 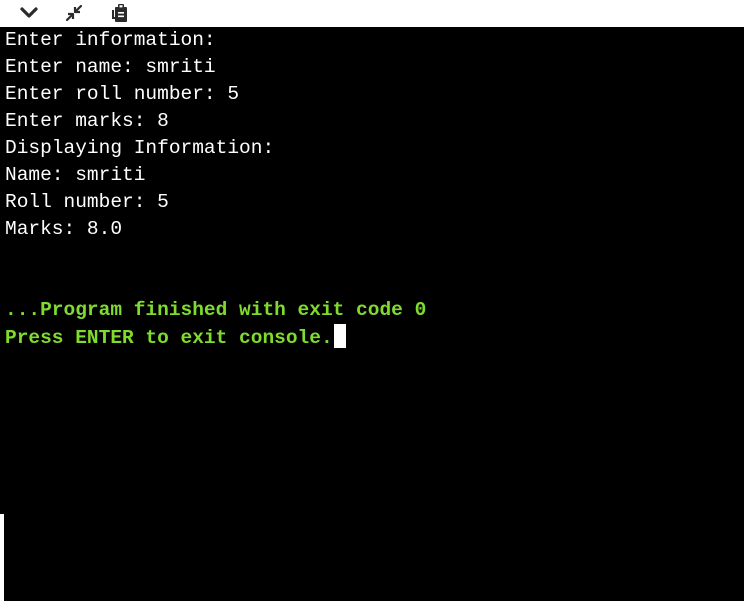 I want to click on chevron-down-icon, so click(x=29, y=13).